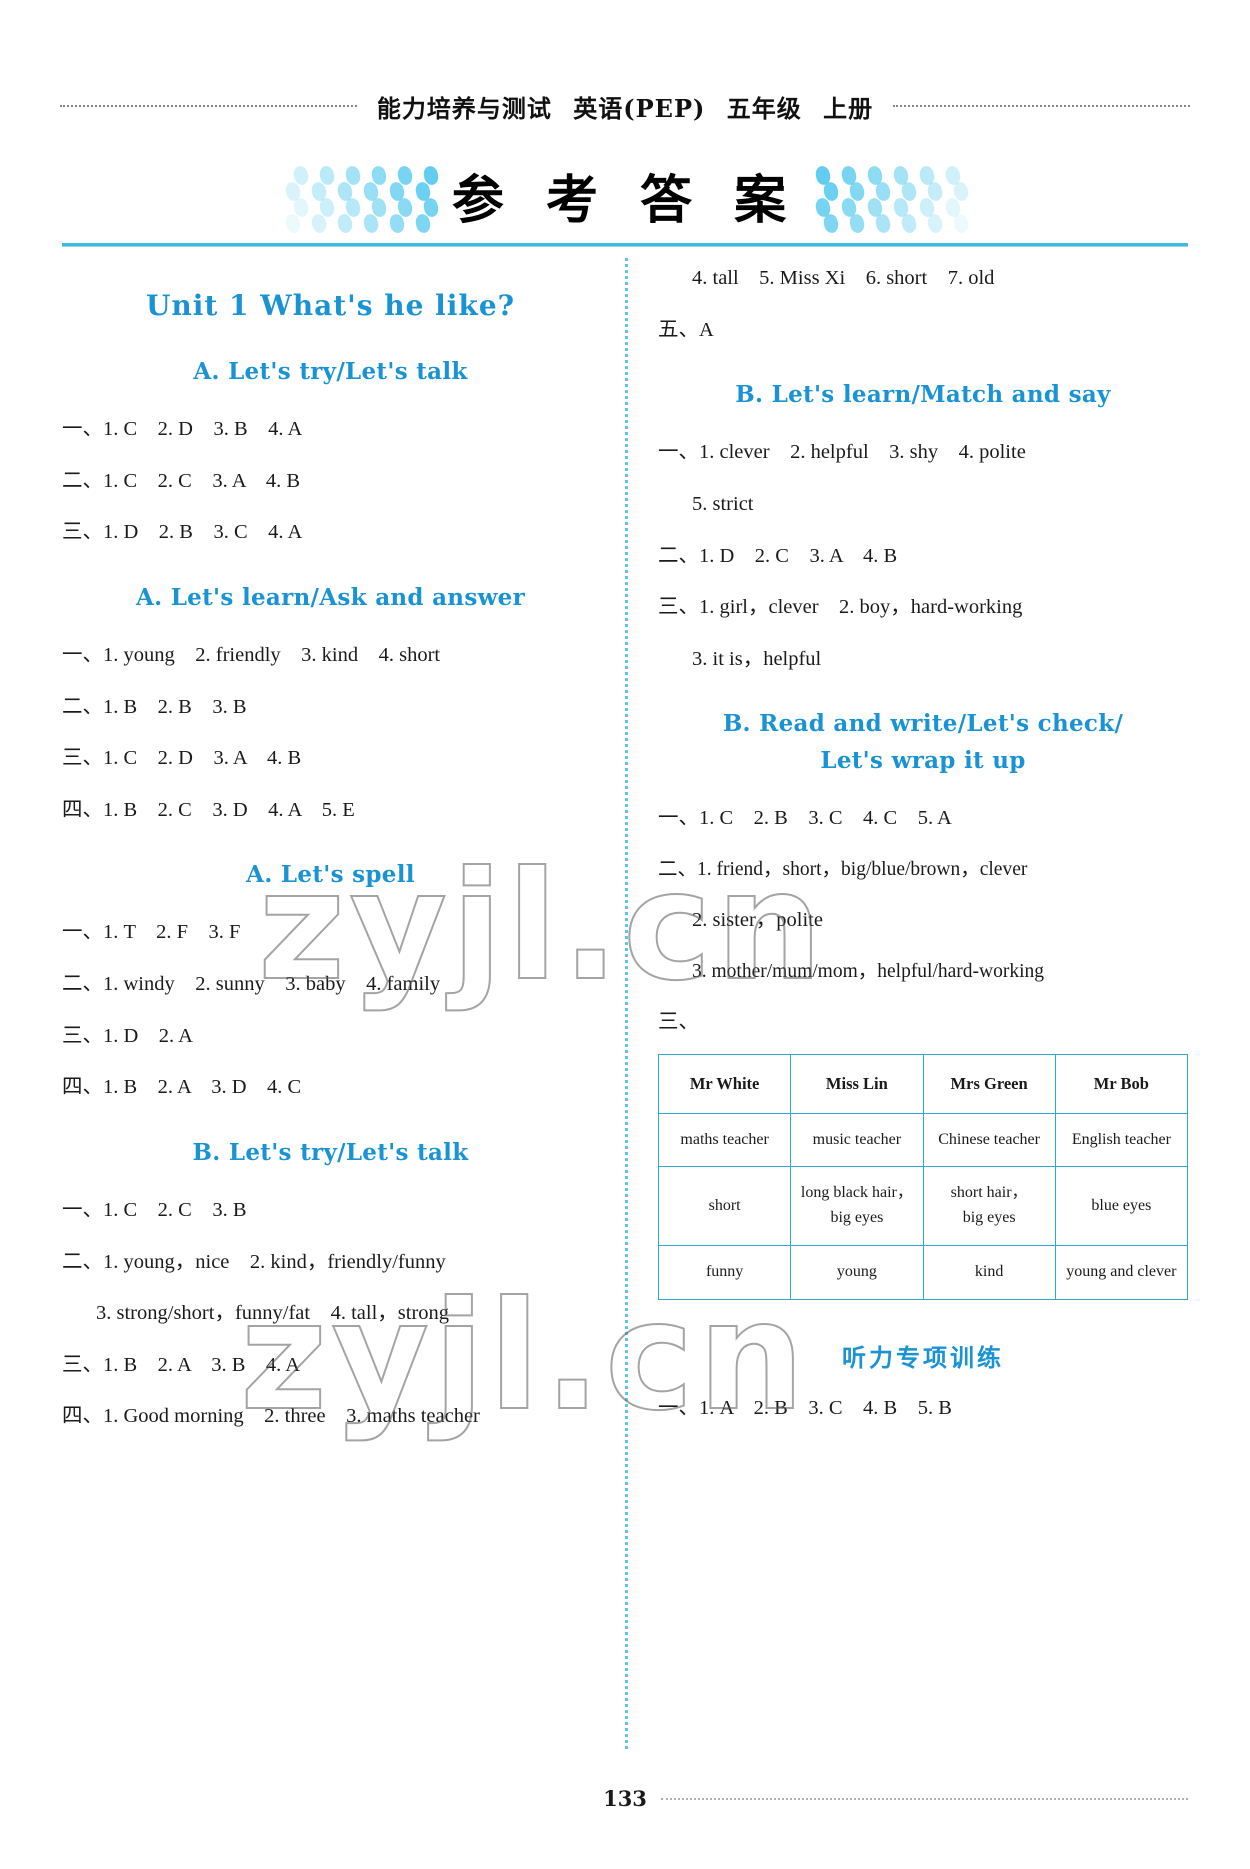 The image size is (1250, 1869). Describe the element at coordinates (843, 869) in the screenshot. I see `answer-line: 二、1. friend，short，big/blue/brown，clever` at that location.